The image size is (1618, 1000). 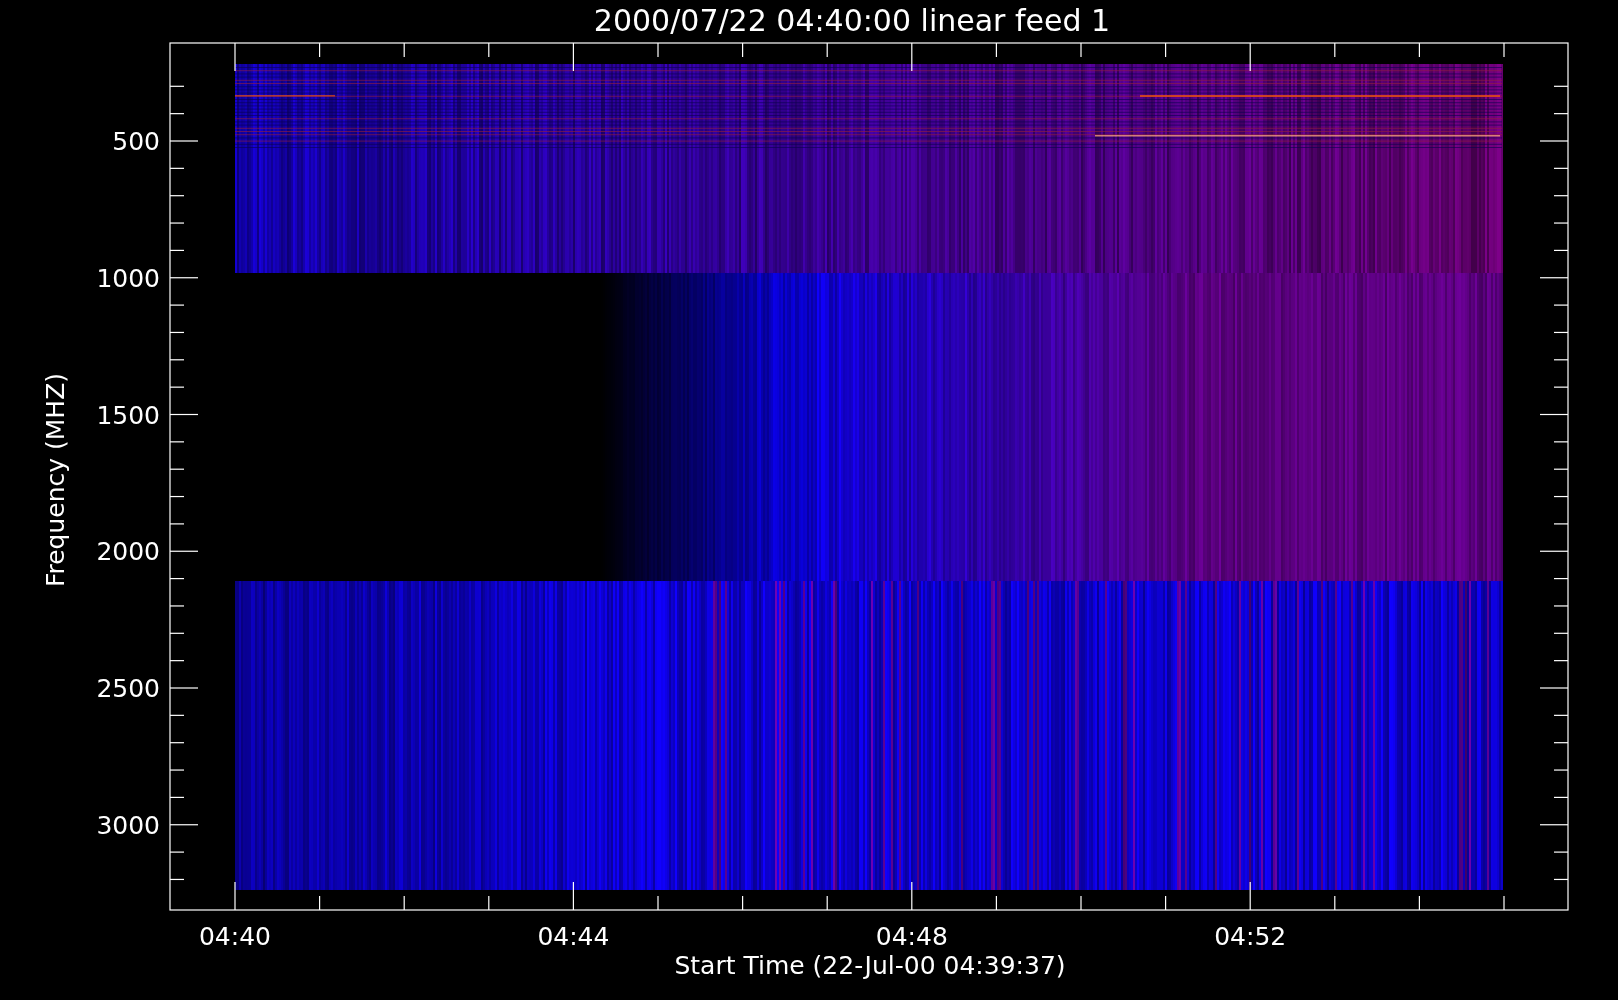 What do you see at coordinates (128, 825) in the screenshot?
I see `axis-tick-label: 3000` at bounding box center [128, 825].